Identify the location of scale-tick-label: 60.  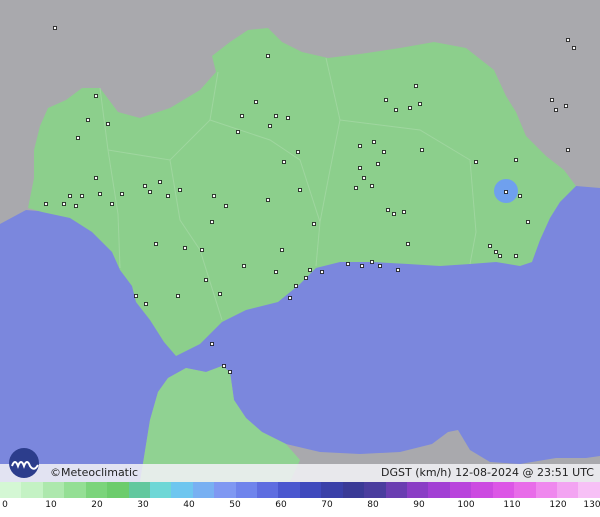
(281, 505).